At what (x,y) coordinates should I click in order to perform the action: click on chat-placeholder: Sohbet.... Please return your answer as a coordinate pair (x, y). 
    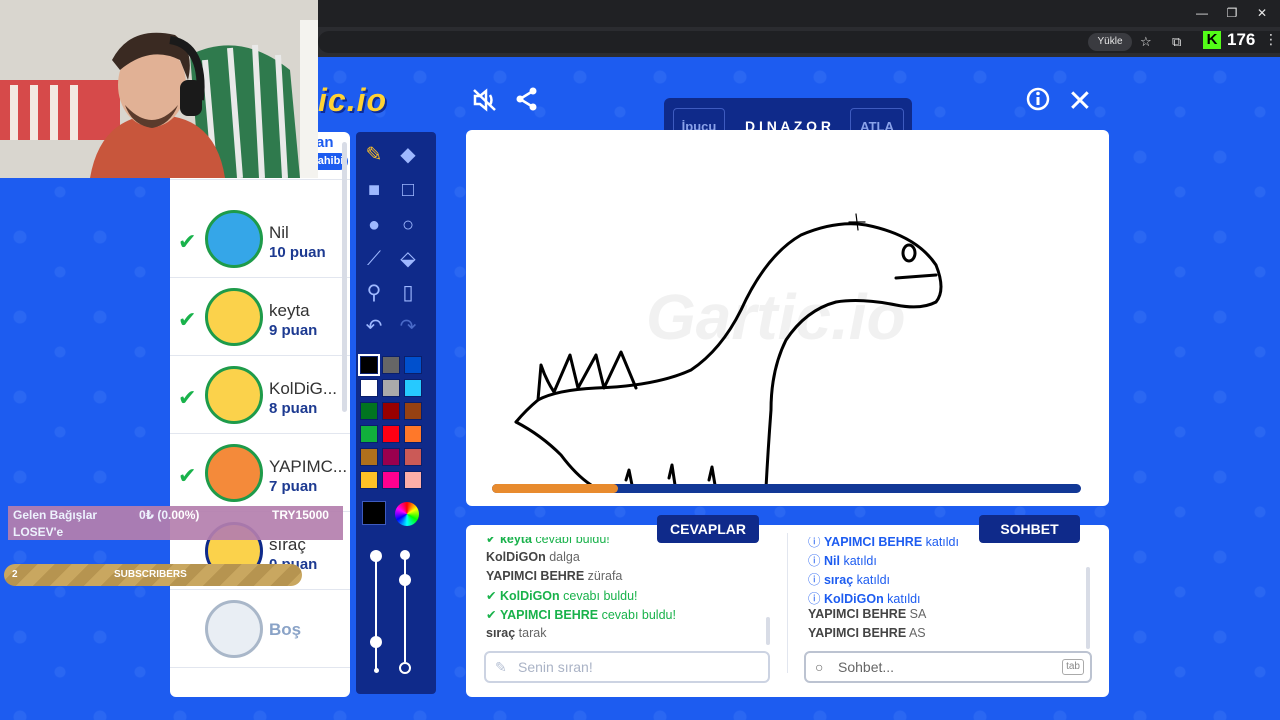
    Looking at the image, I should click on (866, 667).